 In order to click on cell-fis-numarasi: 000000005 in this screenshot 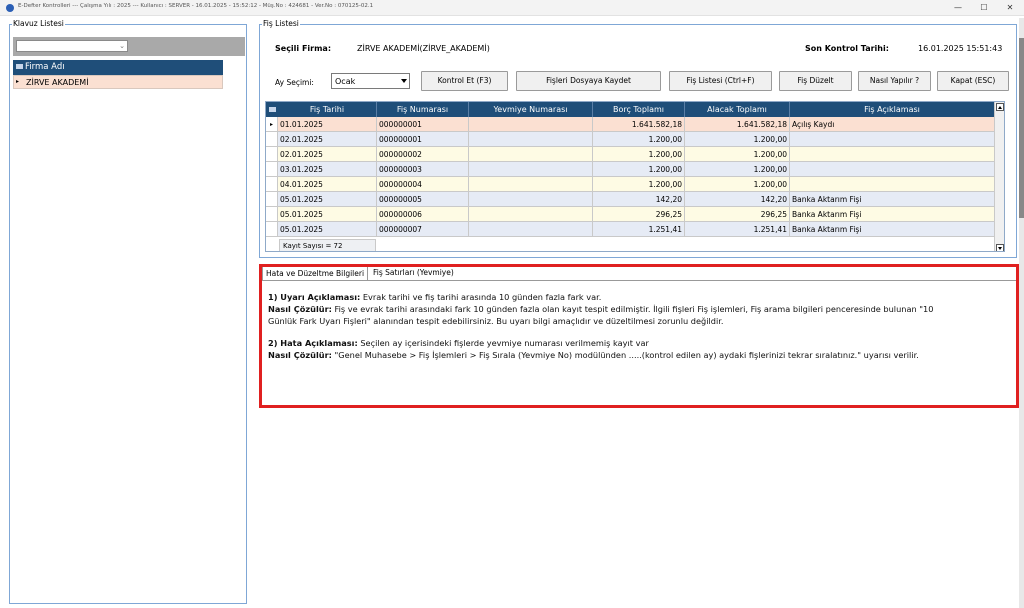, I will do `click(423, 199)`.